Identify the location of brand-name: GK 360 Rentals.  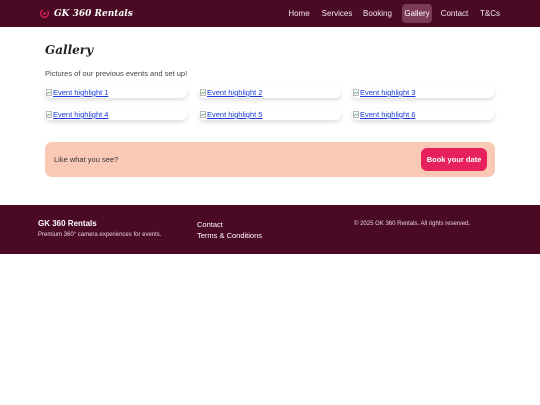
(93, 13).